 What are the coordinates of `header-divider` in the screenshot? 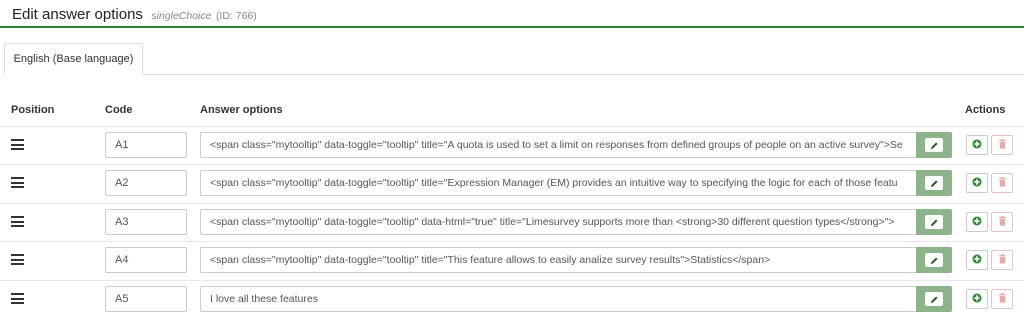 It's located at (512, 27).